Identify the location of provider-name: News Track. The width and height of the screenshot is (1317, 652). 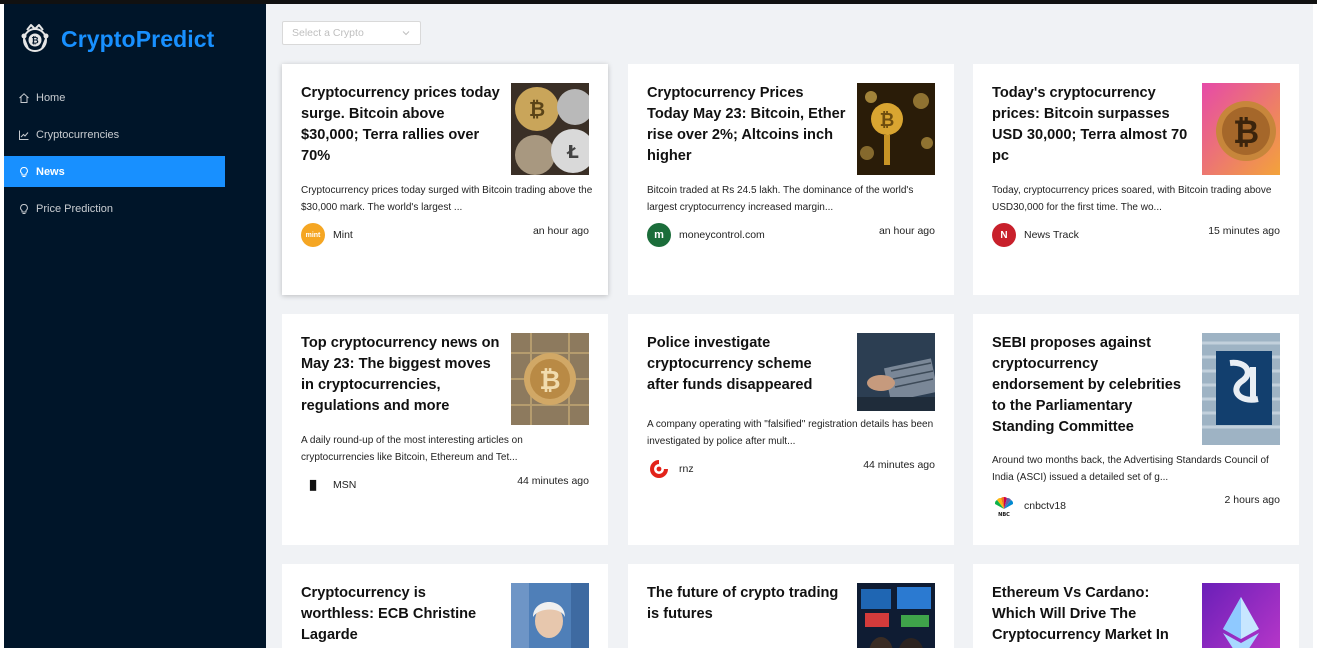
(1051, 235).